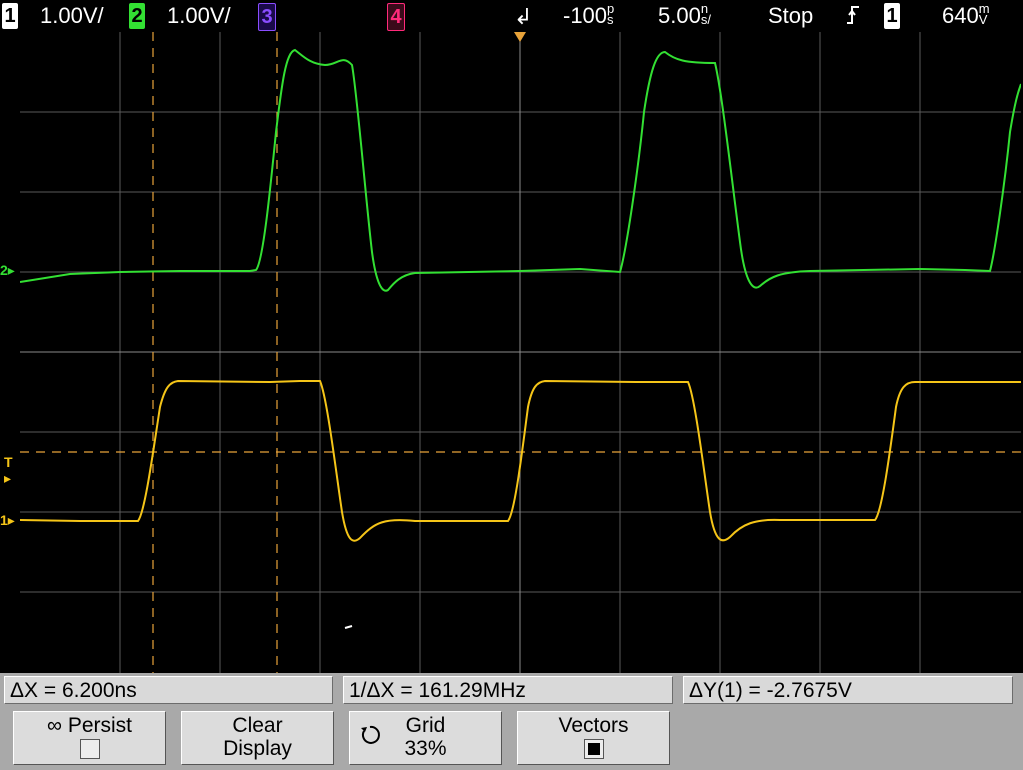 This screenshot has width=1023, height=770. I want to click on trigger-level-marker: T ▸, so click(8, 470).